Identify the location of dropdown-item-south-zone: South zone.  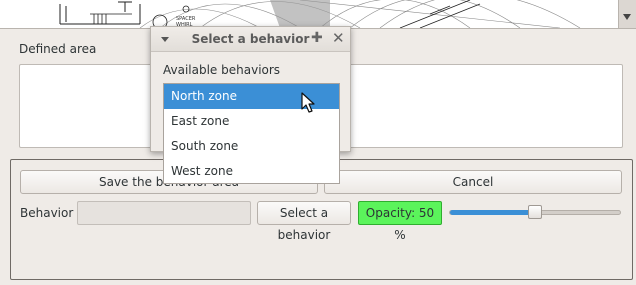
(251, 146).